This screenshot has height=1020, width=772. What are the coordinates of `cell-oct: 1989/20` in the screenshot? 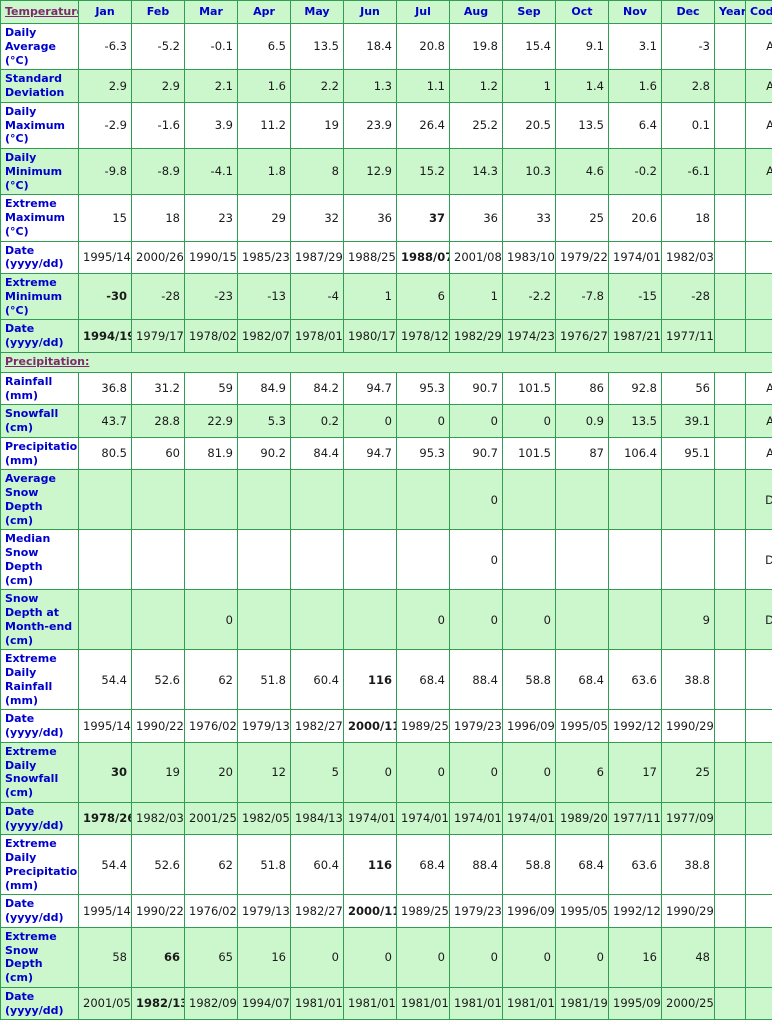 It's located at (582, 818).